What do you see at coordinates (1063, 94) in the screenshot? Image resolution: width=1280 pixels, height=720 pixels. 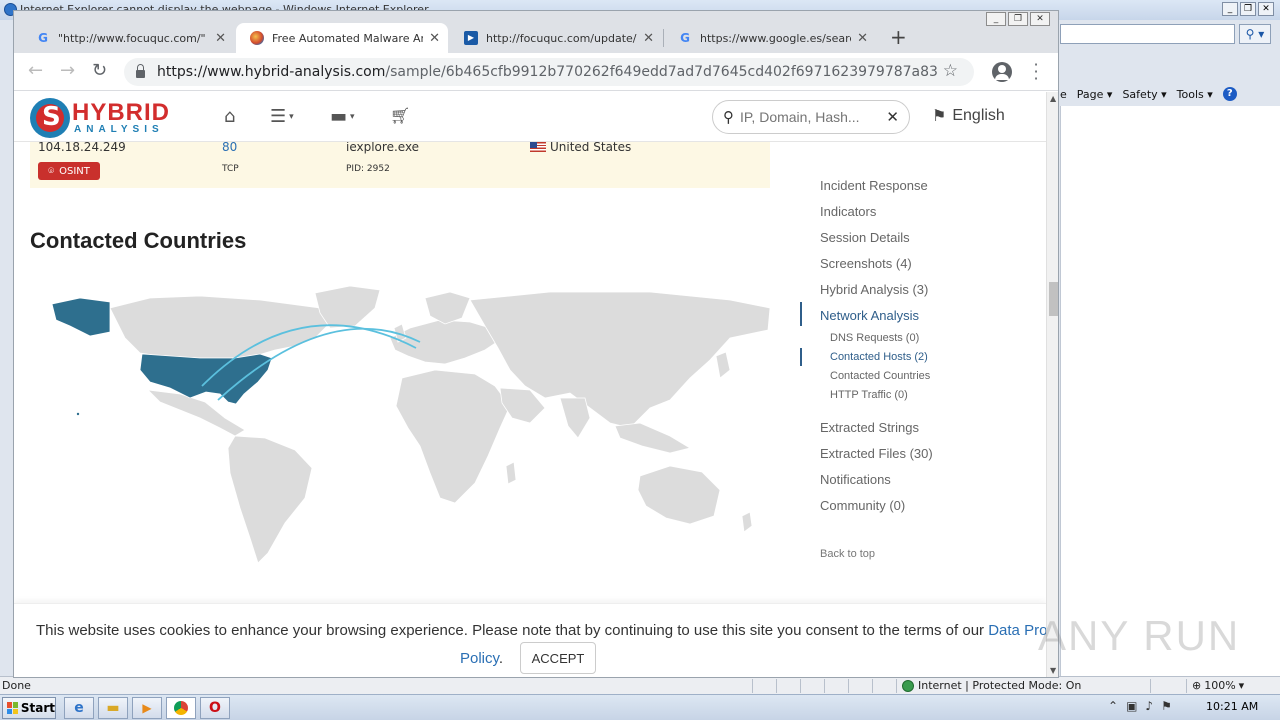 I see `ie-cmd-partial: e` at bounding box center [1063, 94].